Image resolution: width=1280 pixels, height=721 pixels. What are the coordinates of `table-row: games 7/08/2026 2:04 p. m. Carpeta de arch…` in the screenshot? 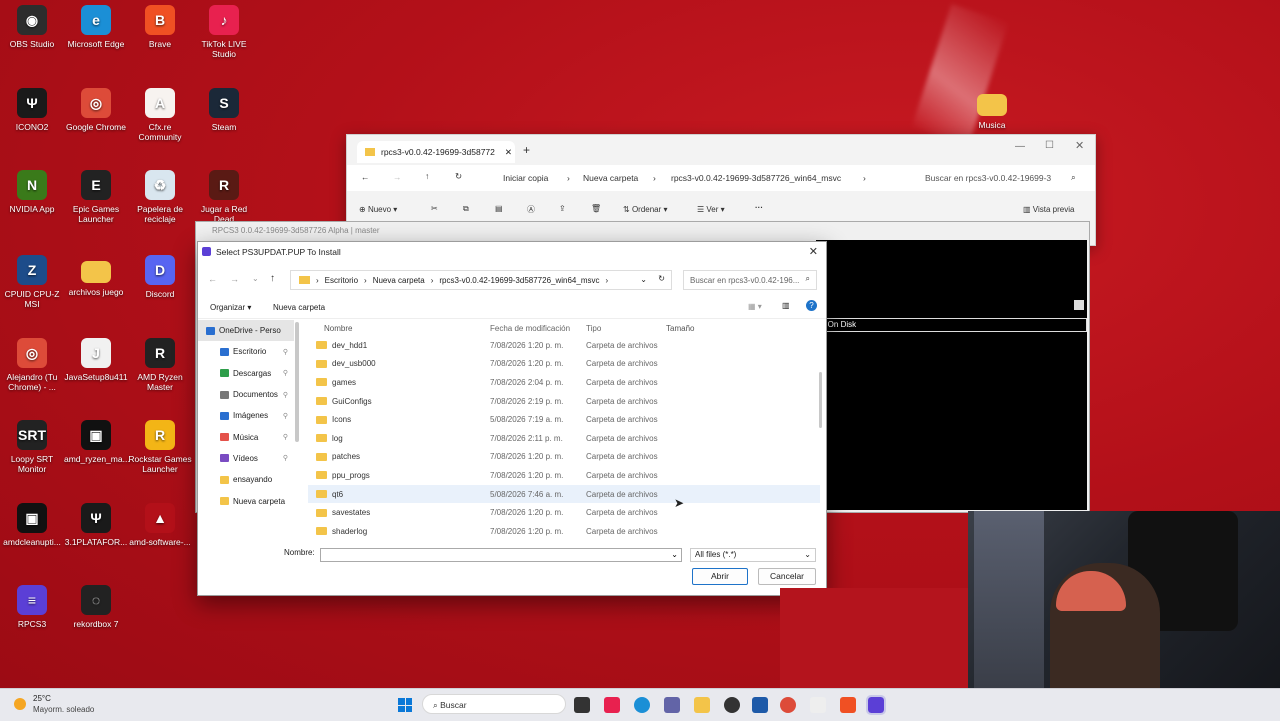 It's located at (564, 382).